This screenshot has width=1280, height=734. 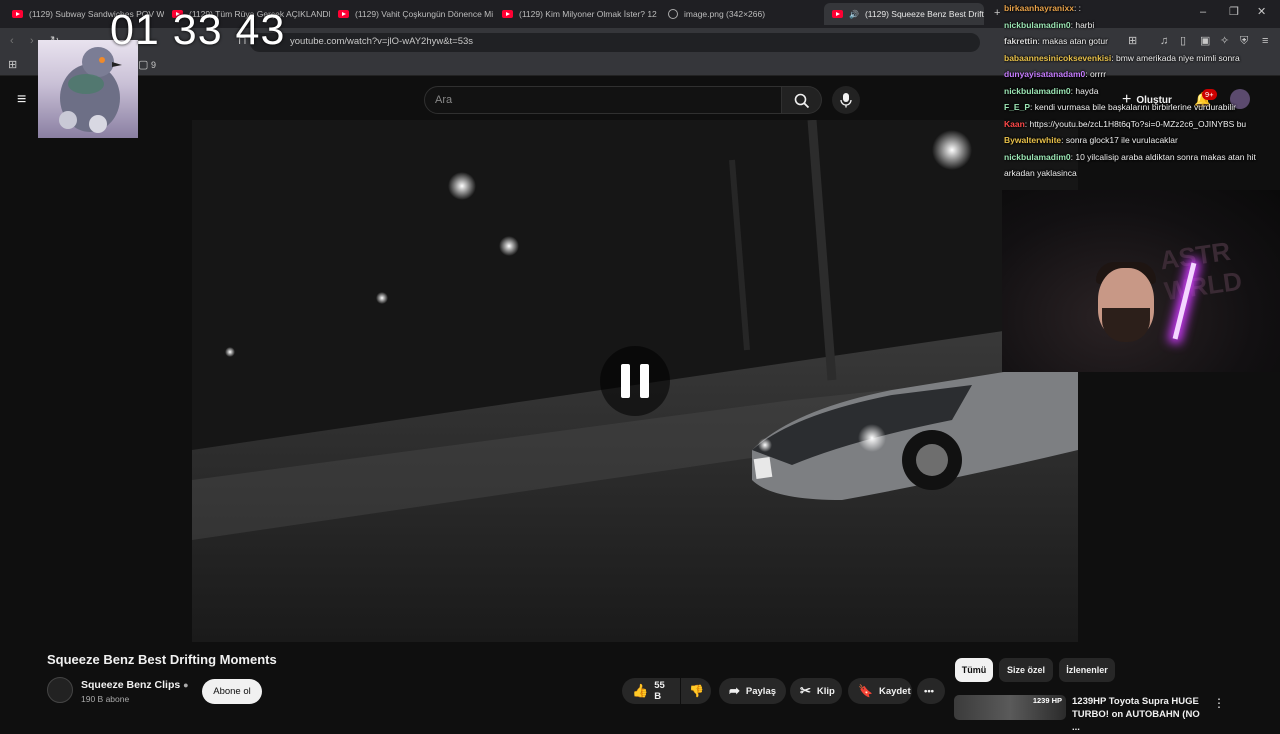 What do you see at coordinates (1017, 107) in the screenshot?
I see `chat-username: F_E_P` at bounding box center [1017, 107].